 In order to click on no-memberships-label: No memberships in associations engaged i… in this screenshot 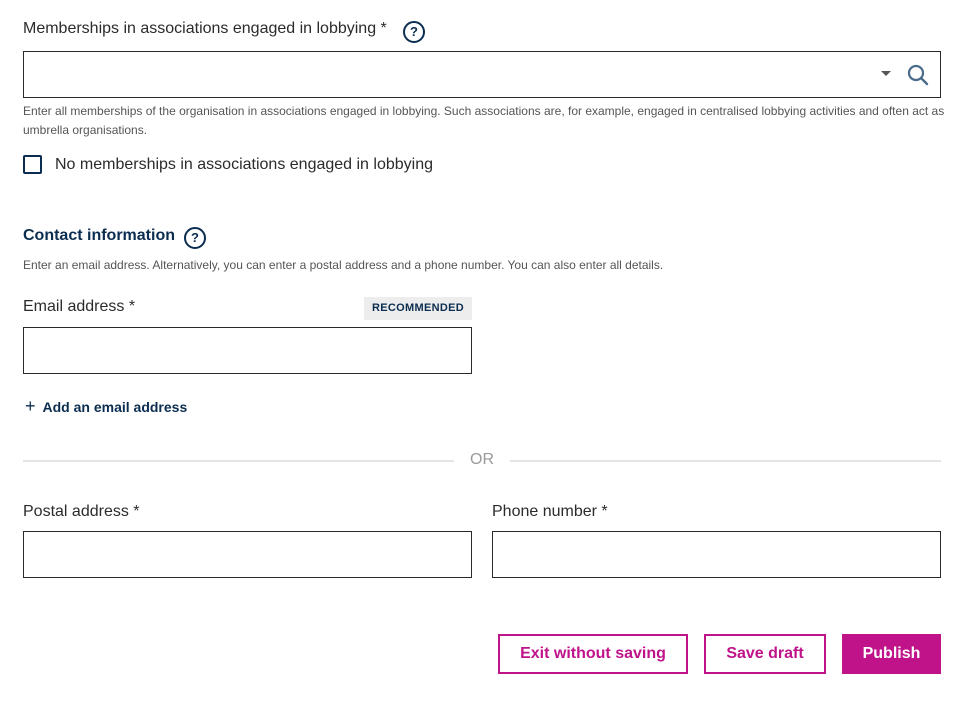, I will do `click(244, 164)`.